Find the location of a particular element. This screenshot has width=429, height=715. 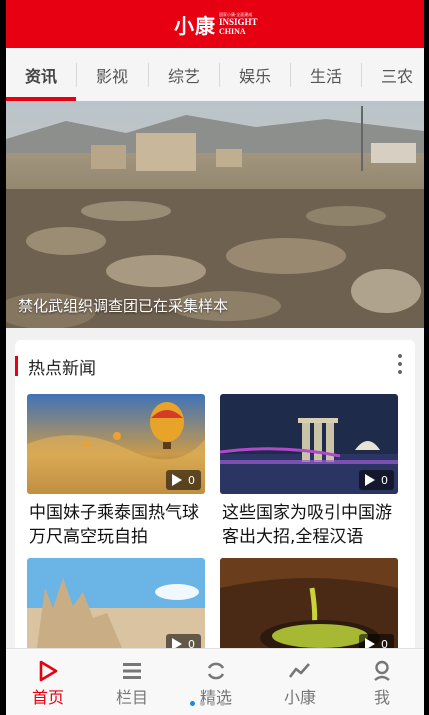

logo-english-1: INSIGHT is located at coordinates (238, 21).